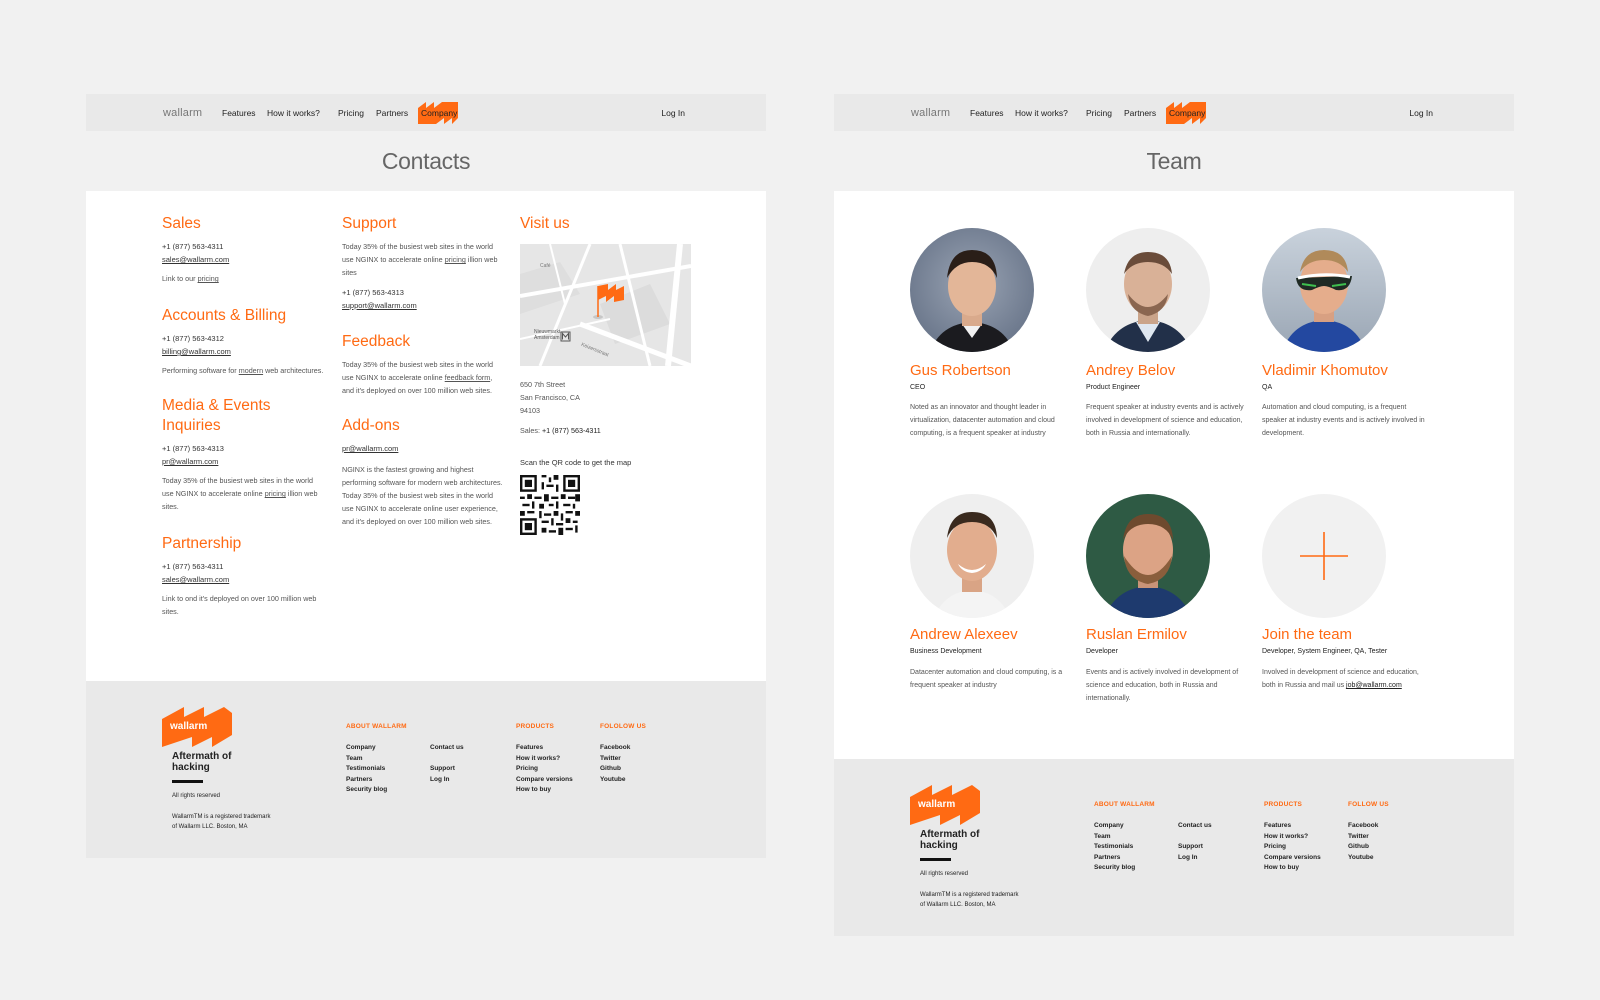  Describe the element at coordinates (190, 278) in the screenshot. I see `sales-text: Link to our pricing` at that location.